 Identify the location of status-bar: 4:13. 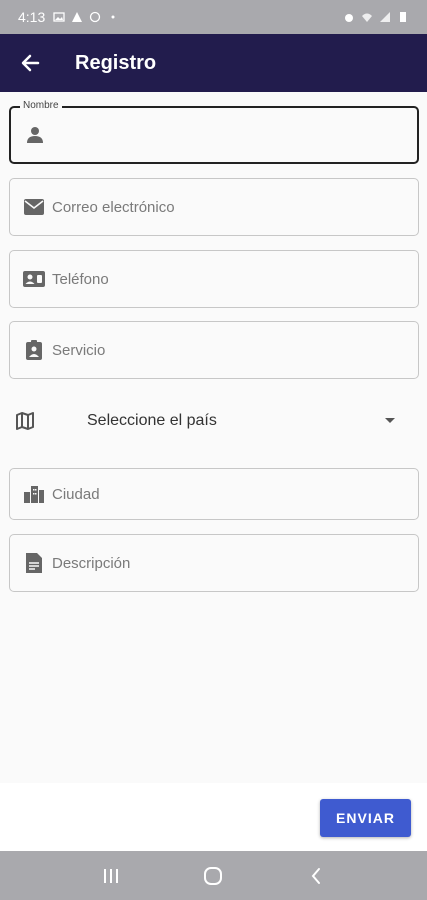
(213, 17).